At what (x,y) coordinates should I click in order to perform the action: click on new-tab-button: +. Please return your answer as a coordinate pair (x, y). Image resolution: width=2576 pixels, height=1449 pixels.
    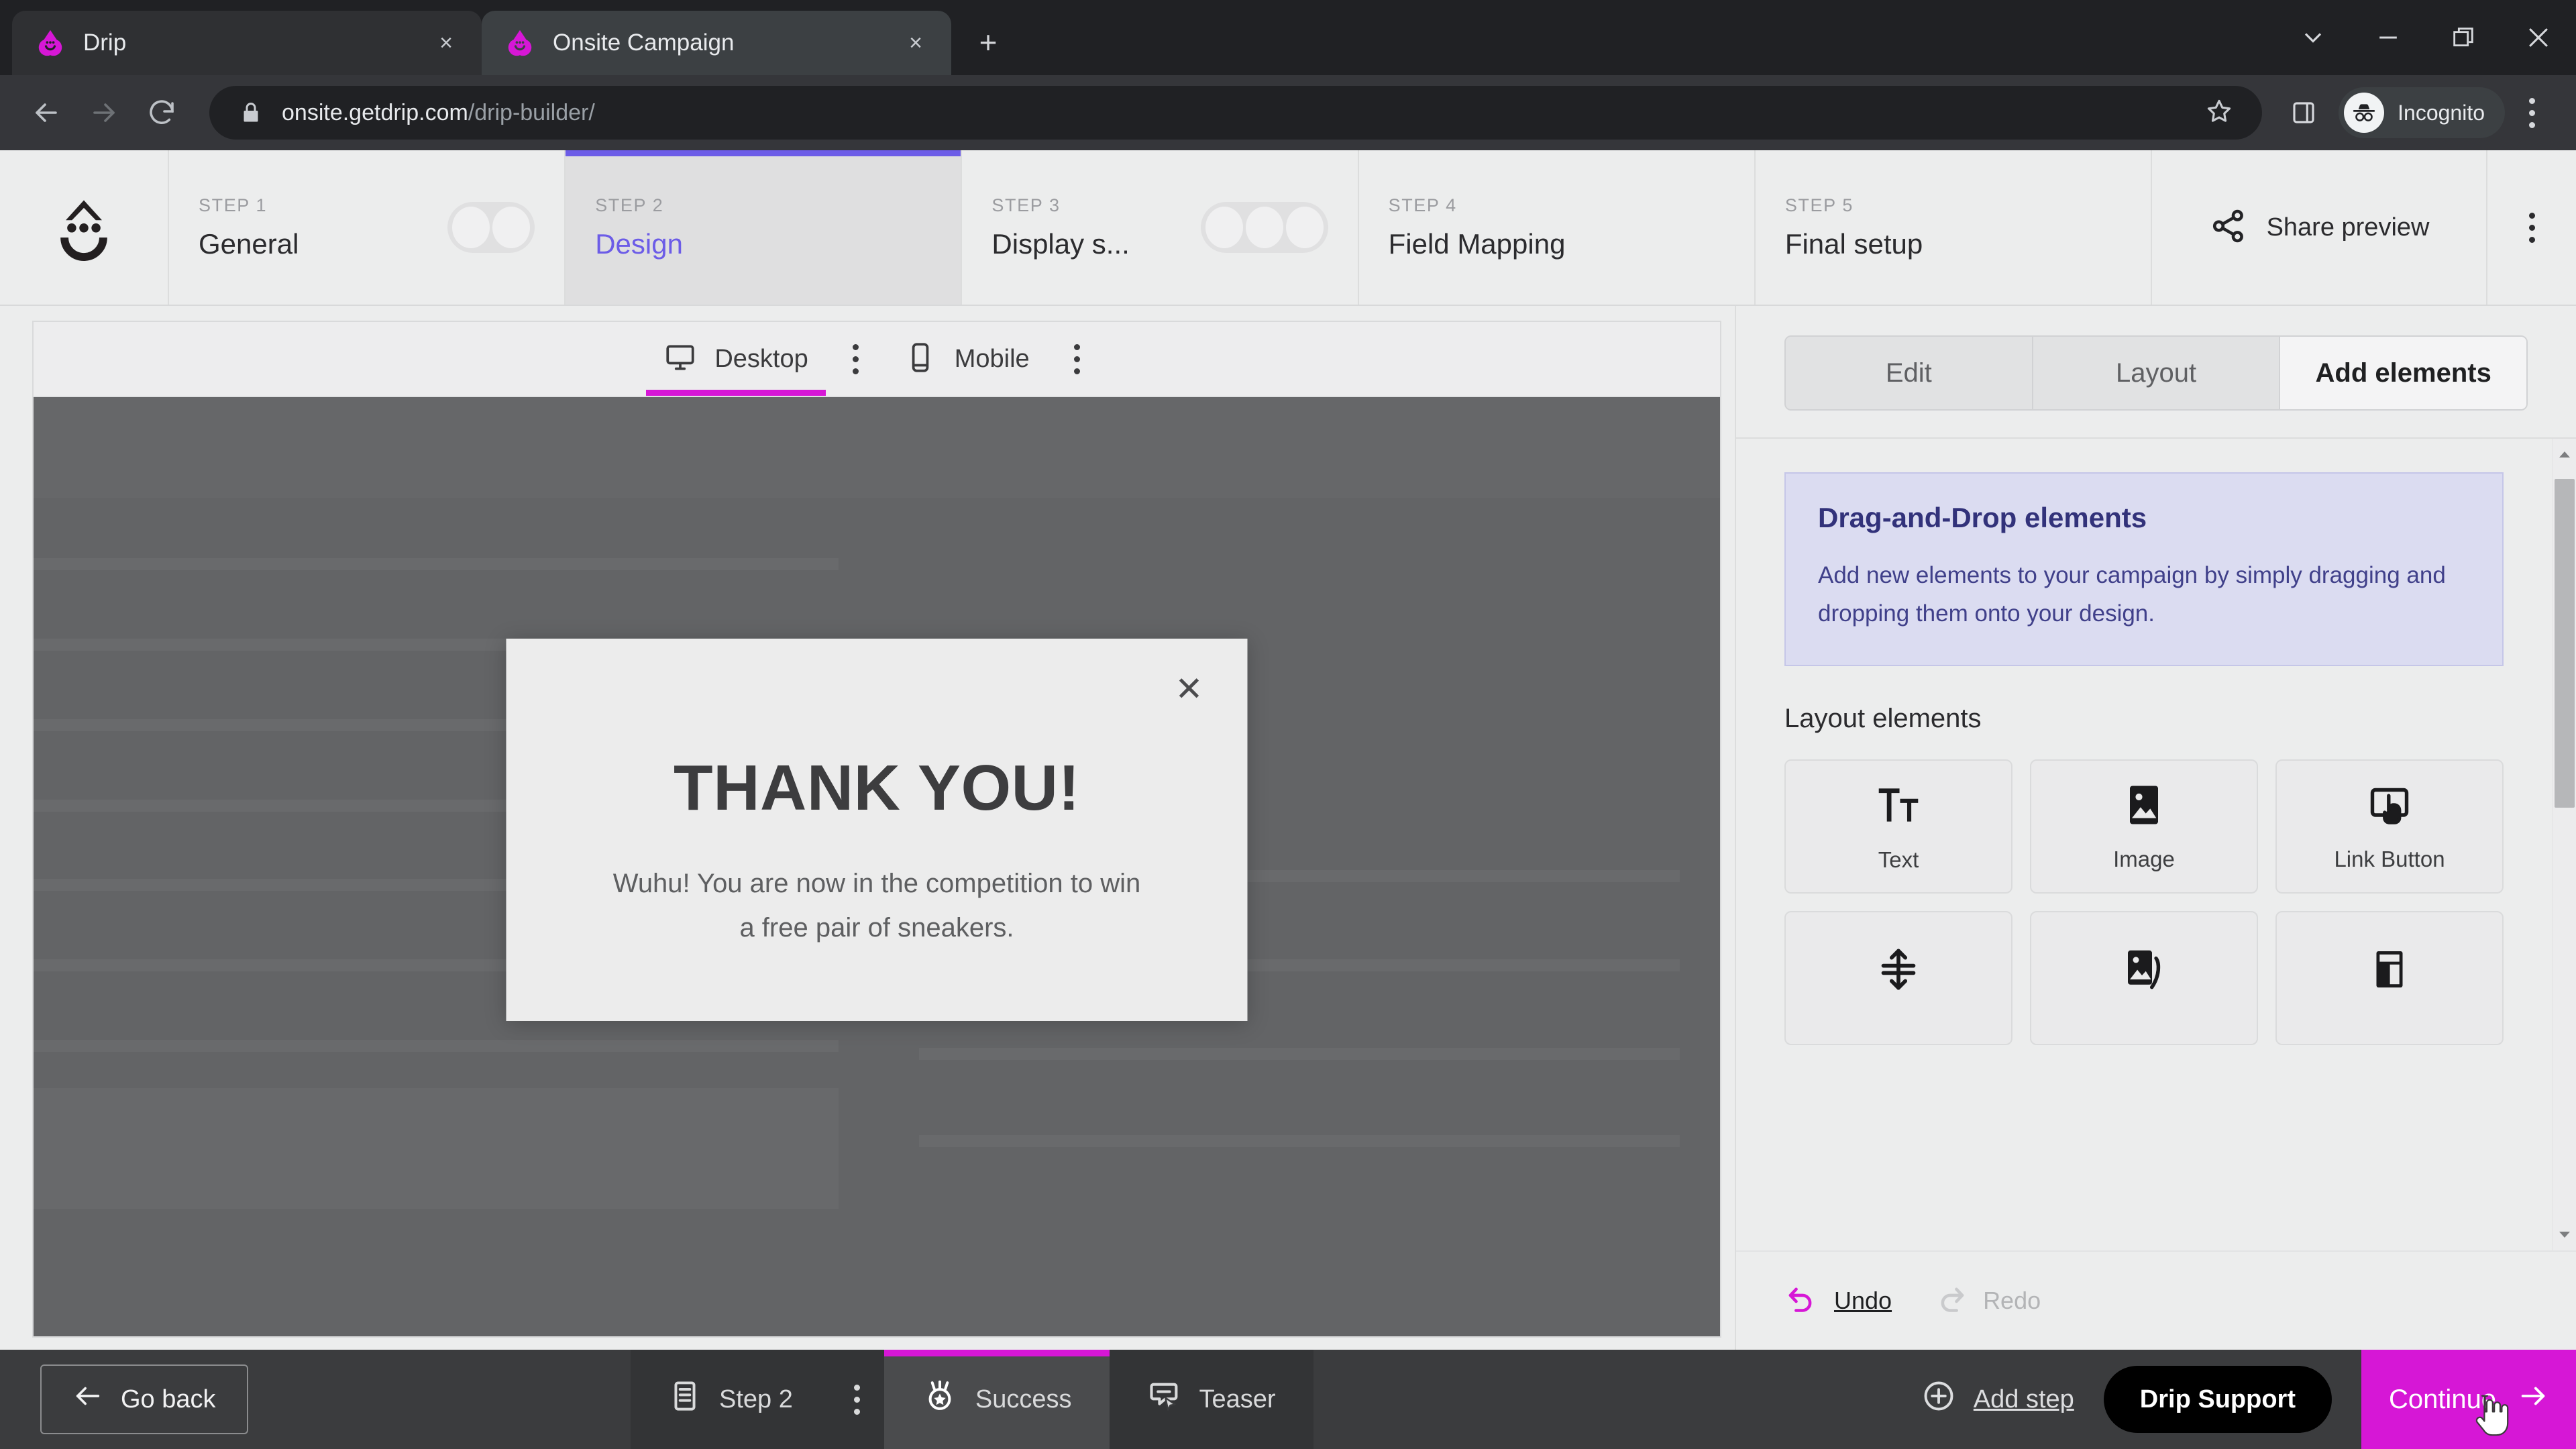
    Looking at the image, I should click on (988, 42).